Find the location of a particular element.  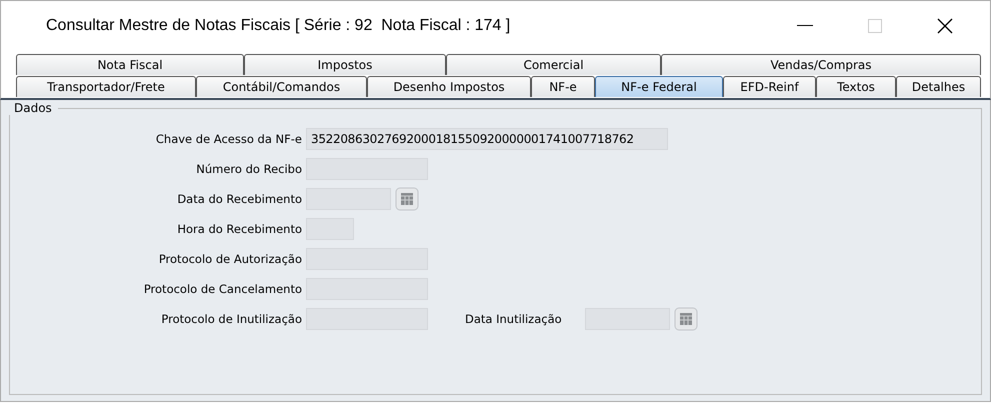

tab: NF-e is located at coordinates (563, 86).